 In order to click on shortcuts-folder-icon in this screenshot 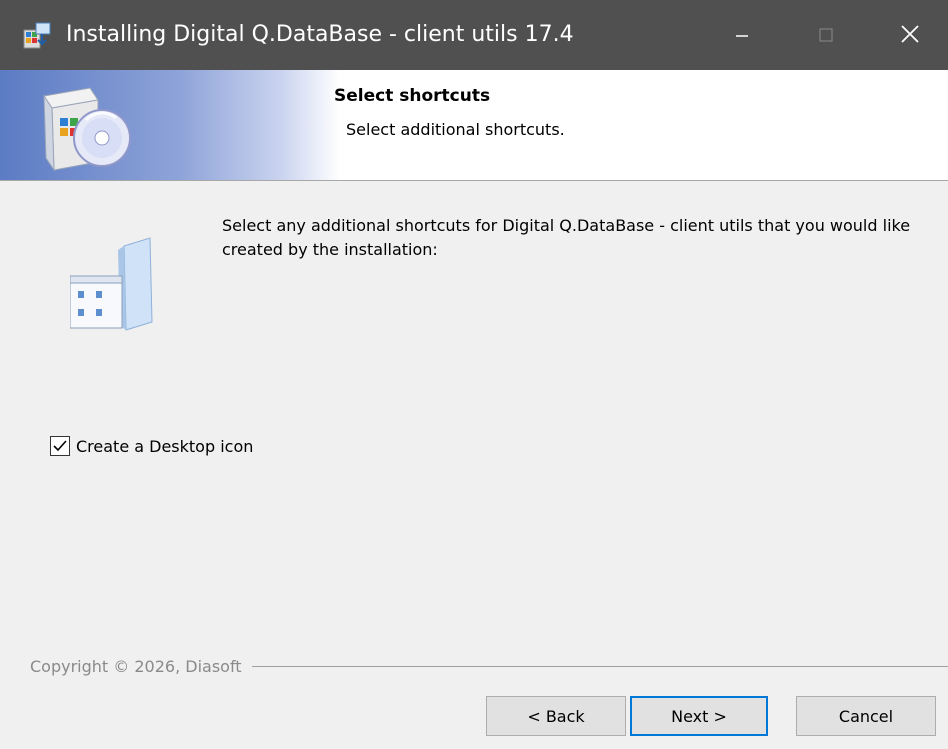, I will do `click(117, 286)`.